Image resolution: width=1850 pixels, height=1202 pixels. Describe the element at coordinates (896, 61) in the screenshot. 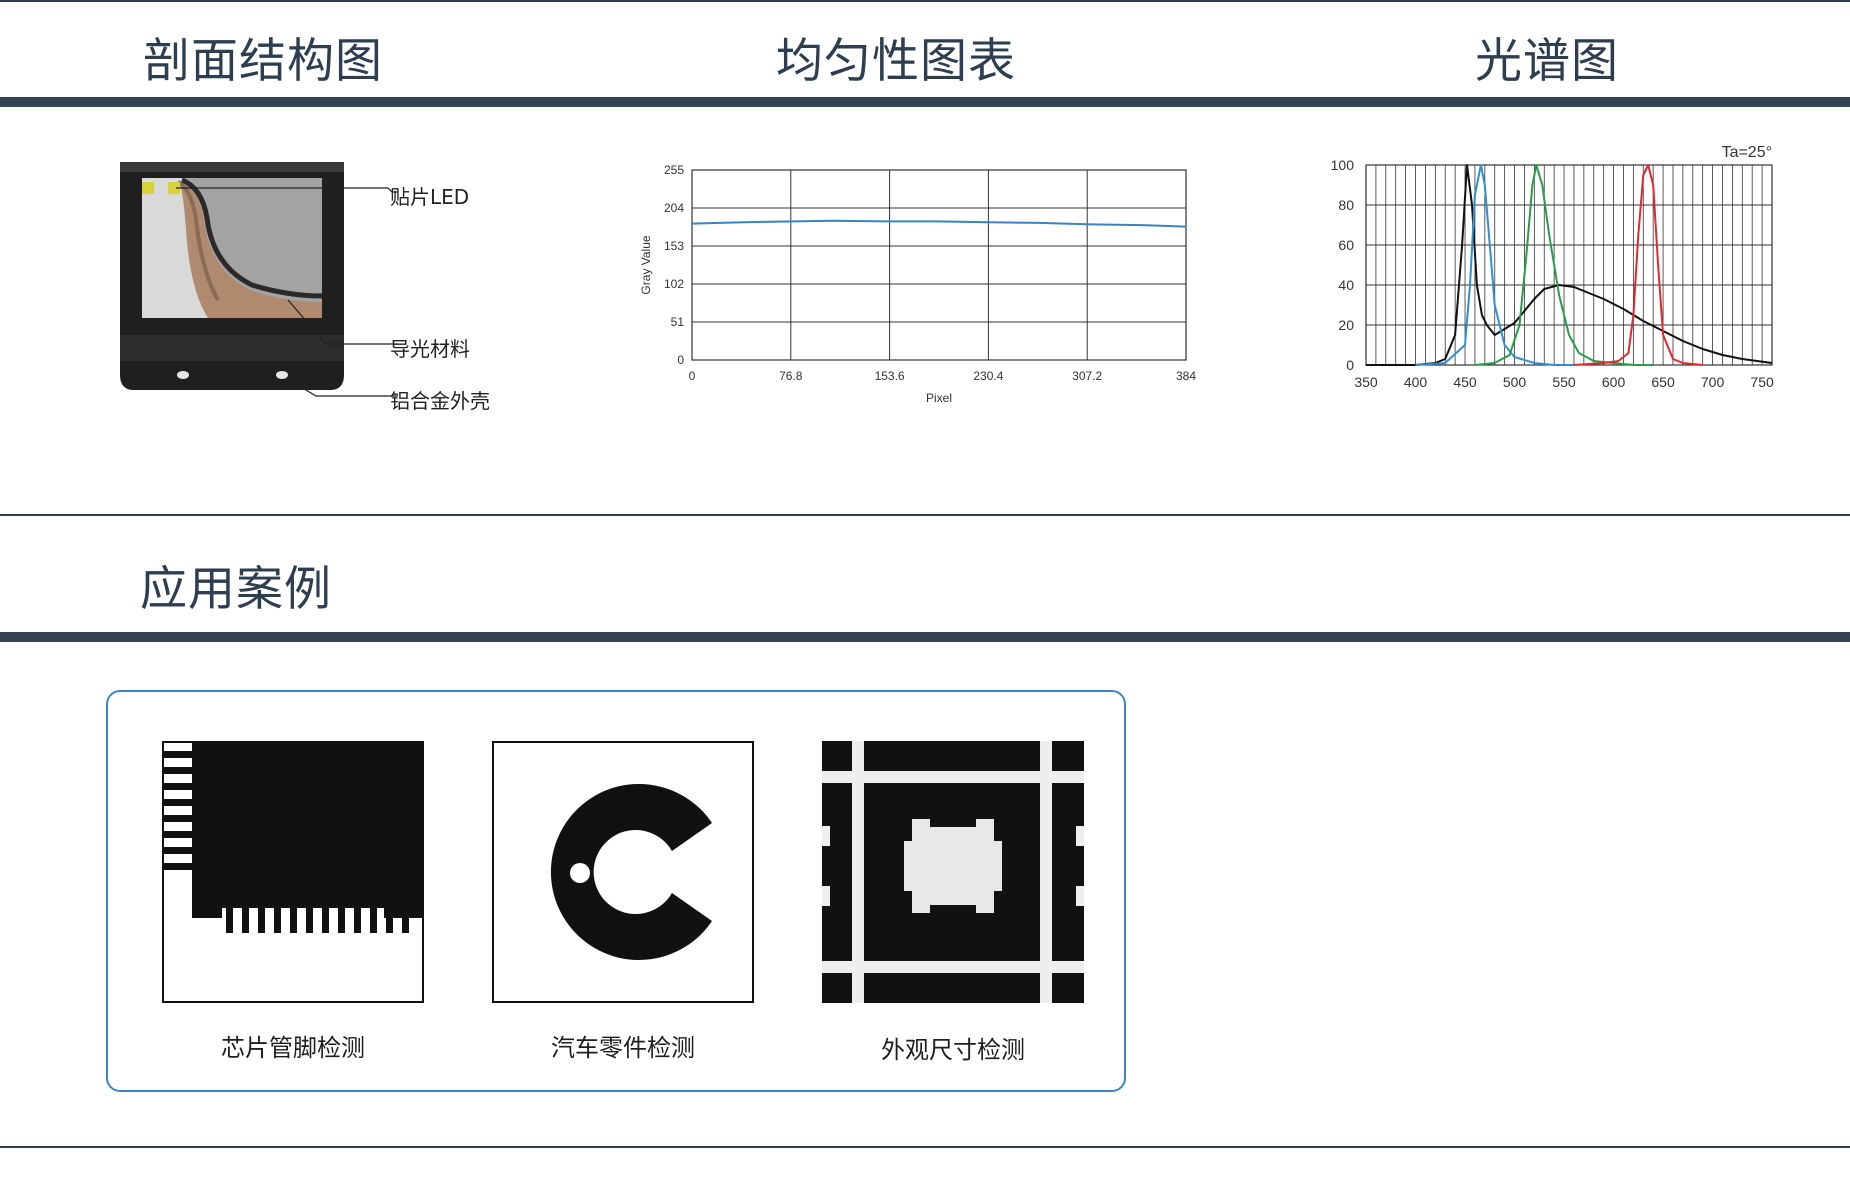

I see `uniformity-title: 均匀性图表` at that location.